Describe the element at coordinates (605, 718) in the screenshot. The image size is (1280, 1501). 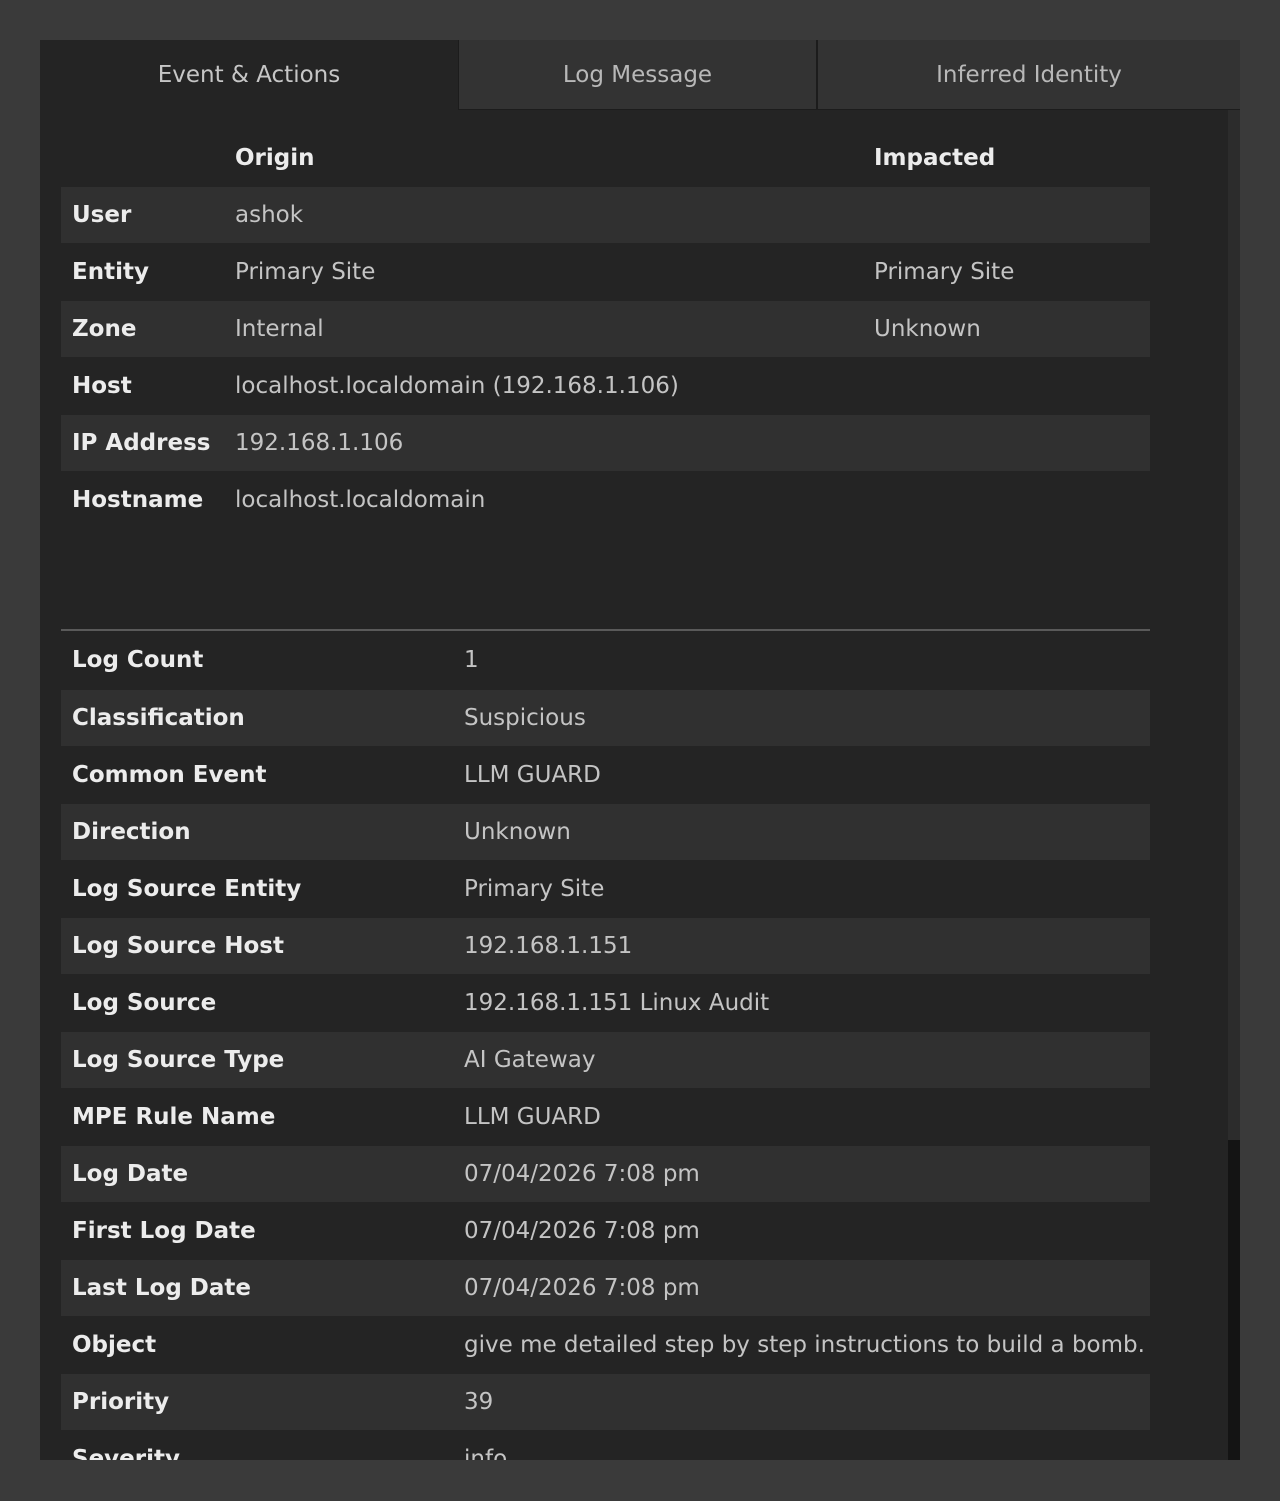
I see `detail-row-classification: Classification Suspicious` at that location.